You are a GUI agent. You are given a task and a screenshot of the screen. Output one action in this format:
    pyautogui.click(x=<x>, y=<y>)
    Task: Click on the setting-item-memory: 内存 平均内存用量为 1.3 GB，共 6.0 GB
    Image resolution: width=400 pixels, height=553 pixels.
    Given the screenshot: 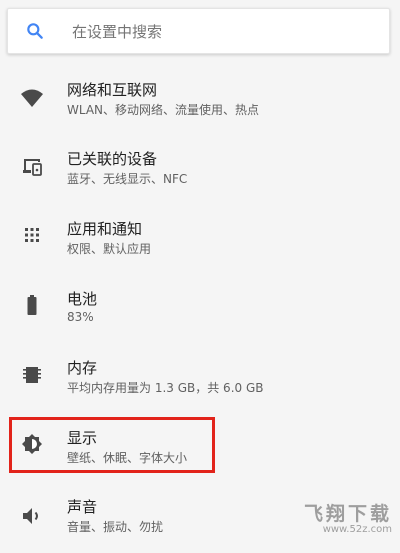 What is the action you would take?
    pyautogui.click(x=200, y=380)
    